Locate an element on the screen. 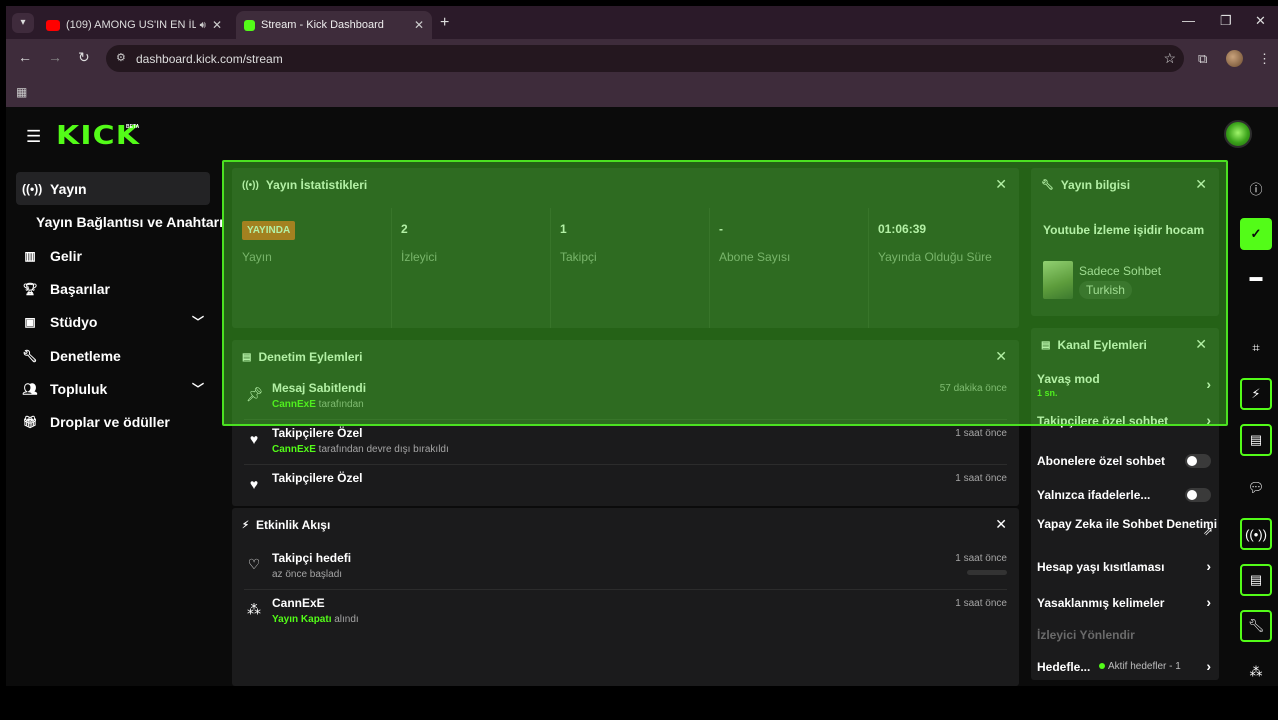 The width and height of the screenshot is (1278, 720). user-avatar is located at coordinates (1238, 134).